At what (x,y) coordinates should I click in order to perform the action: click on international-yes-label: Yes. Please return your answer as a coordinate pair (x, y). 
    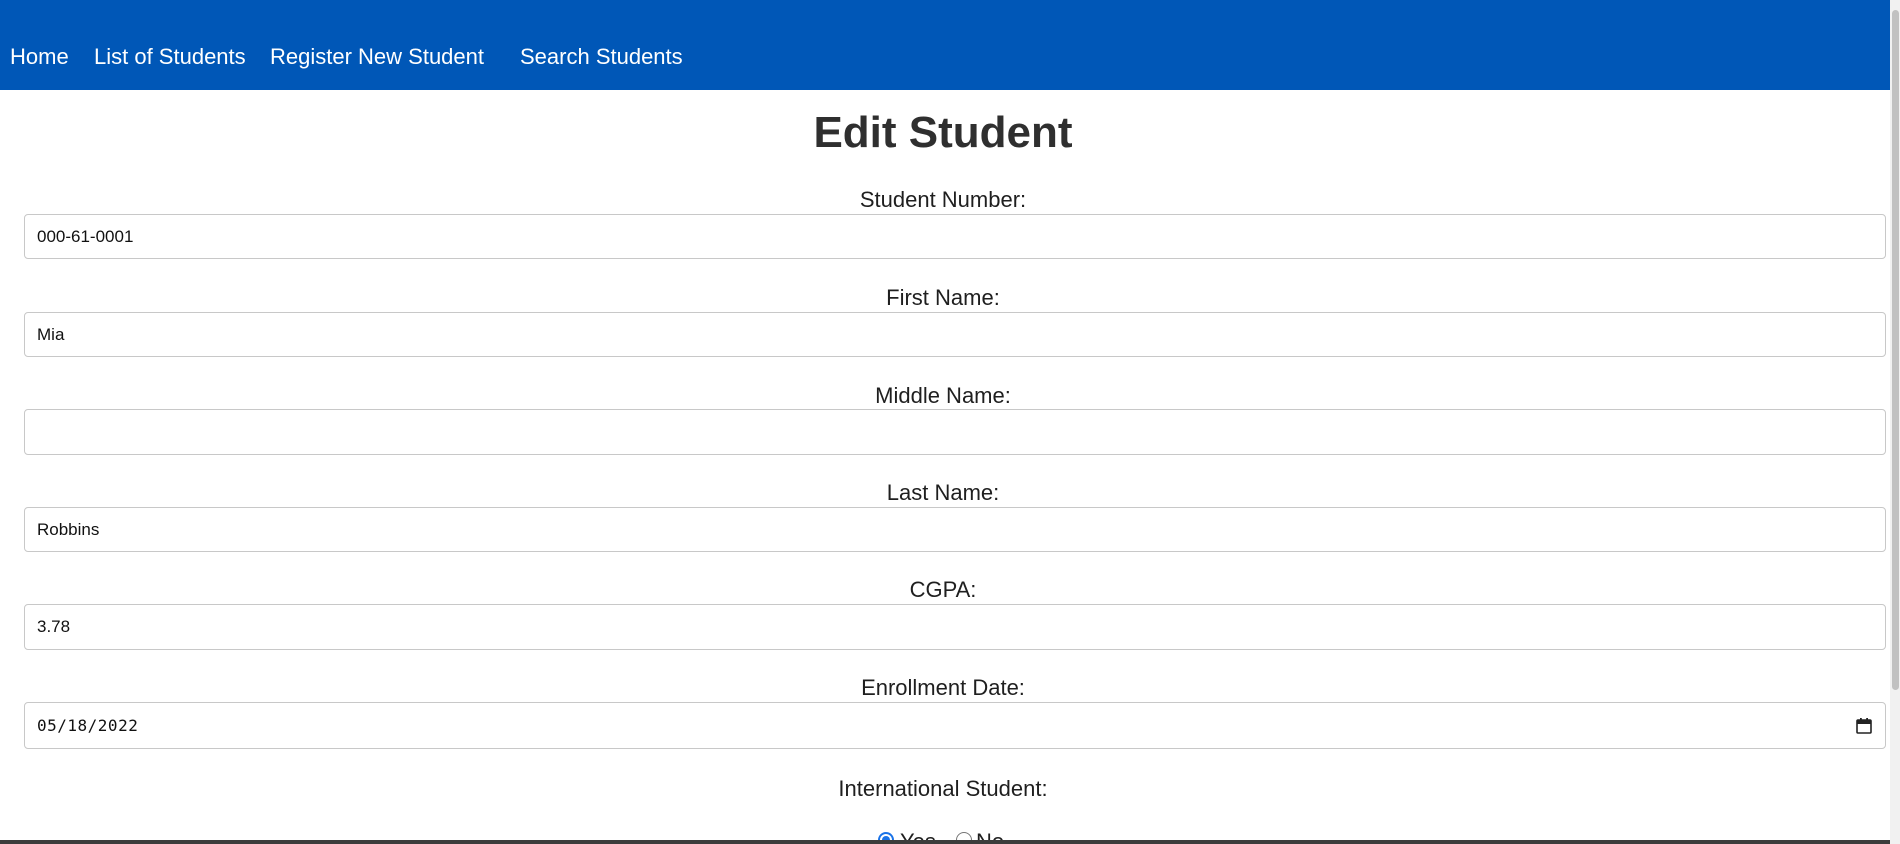
    Looking at the image, I should click on (918, 834).